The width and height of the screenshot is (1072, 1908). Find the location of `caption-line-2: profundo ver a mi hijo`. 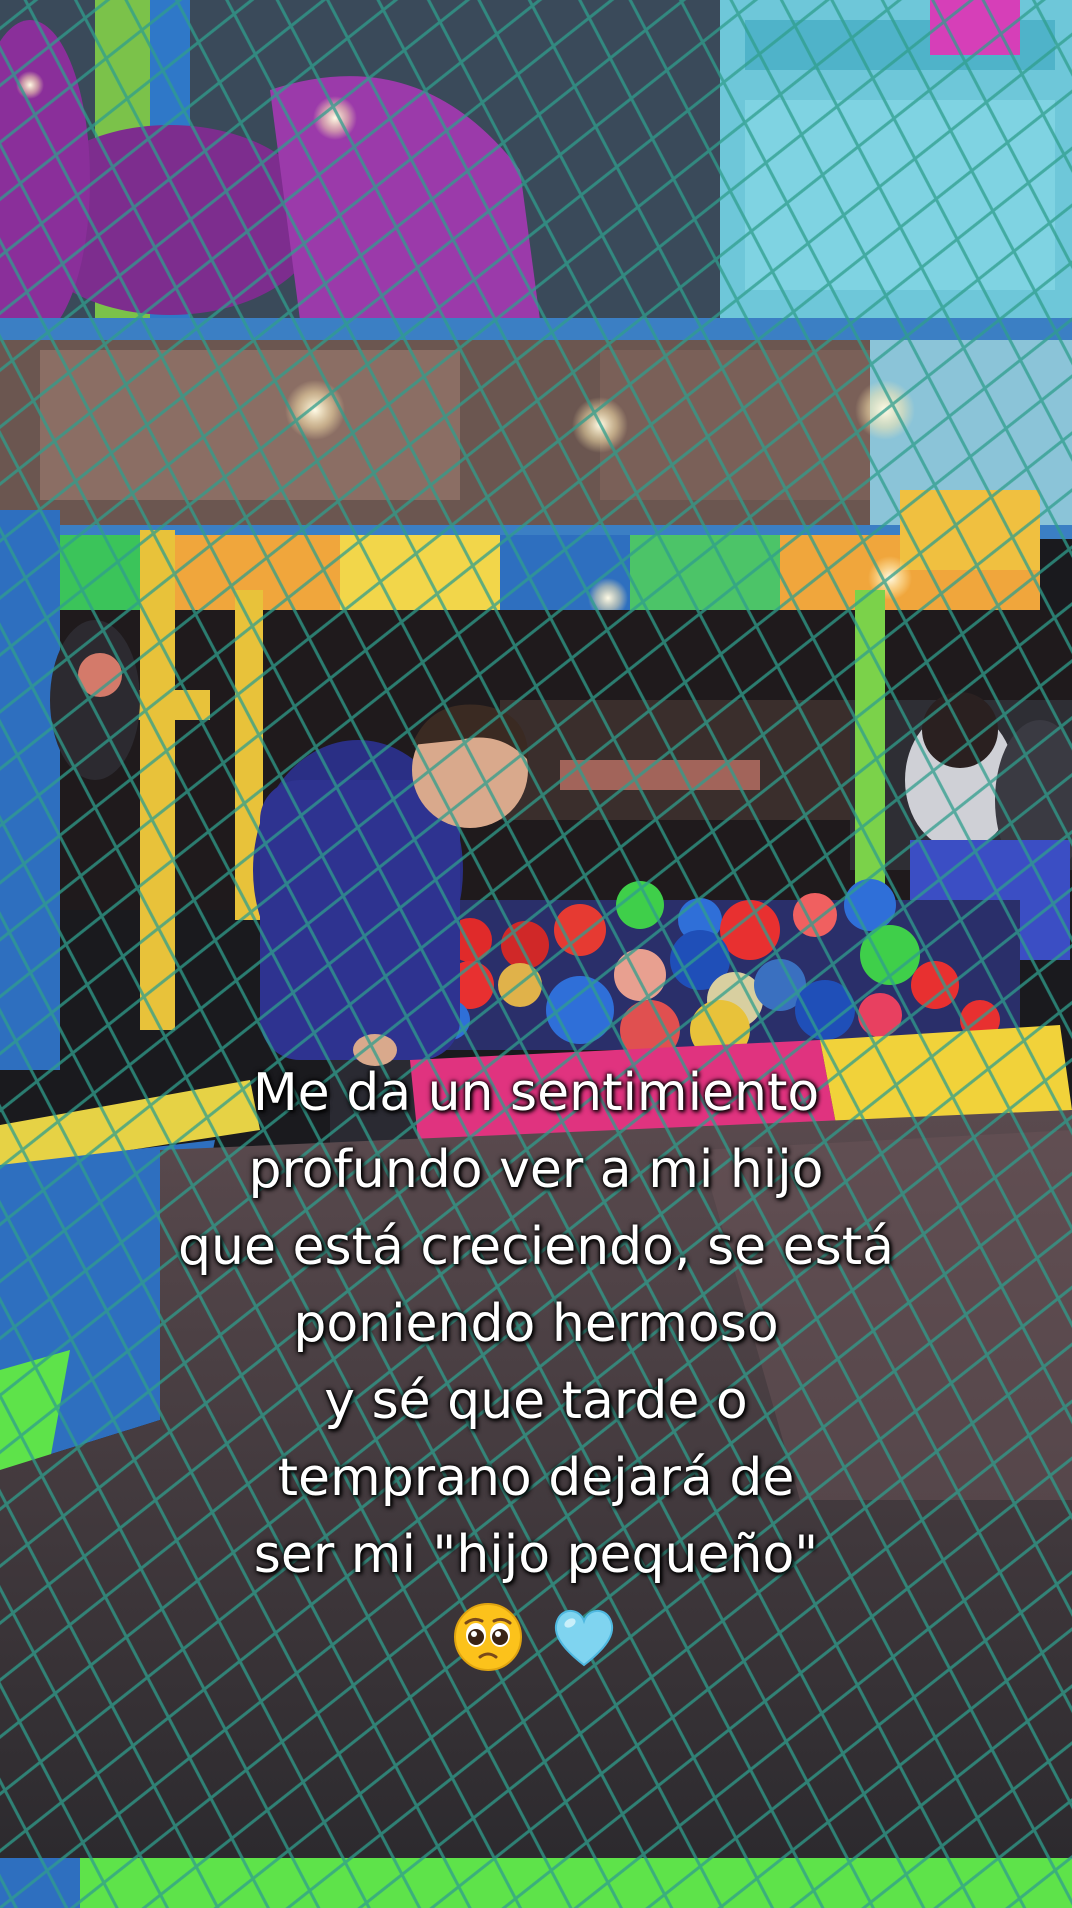

caption-line-2: profundo ver a mi hijo is located at coordinates (536, 1170).